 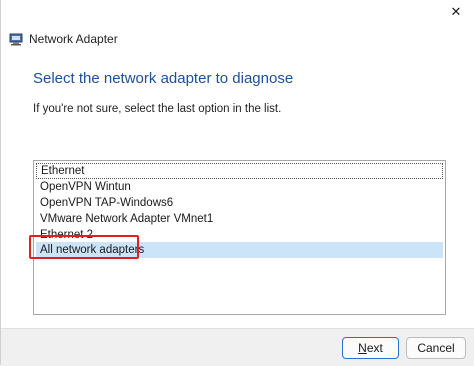 I want to click on annotation-highlight, so click(x=84, y=247).